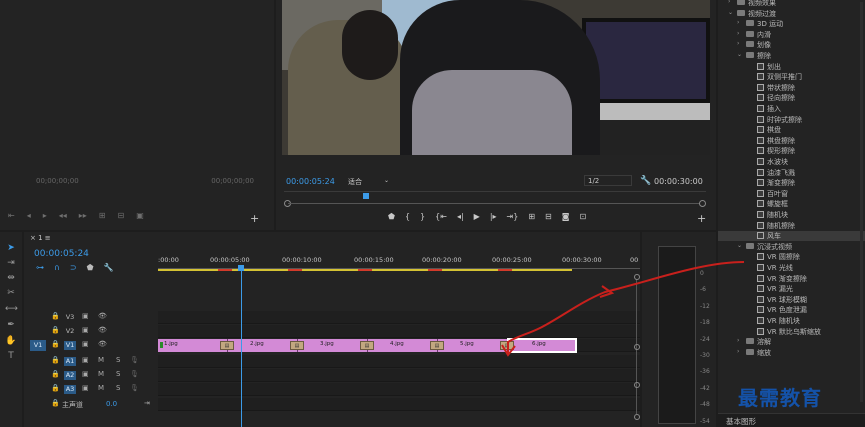 The image size is (865, 427). What do you see at coordinates (791, 130) in the screenshot?
I see `effects-item: 棋盘` at bounding box center [791, 130].